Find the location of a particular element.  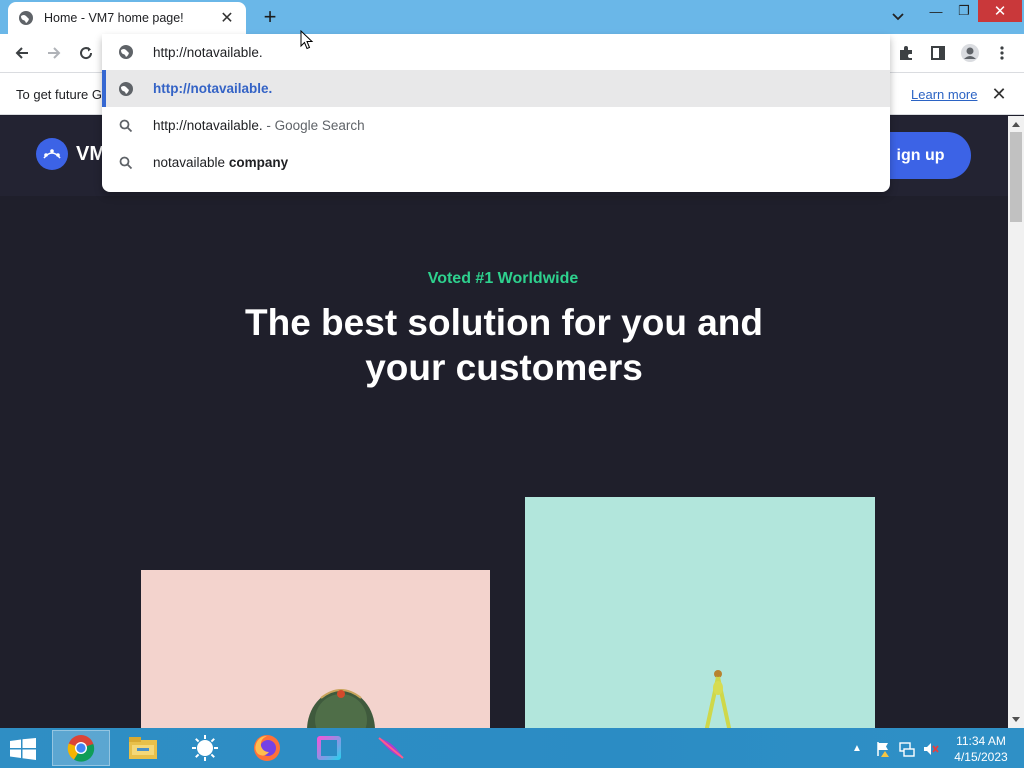

page-scrollbar is located at coordinates (1016, 422).